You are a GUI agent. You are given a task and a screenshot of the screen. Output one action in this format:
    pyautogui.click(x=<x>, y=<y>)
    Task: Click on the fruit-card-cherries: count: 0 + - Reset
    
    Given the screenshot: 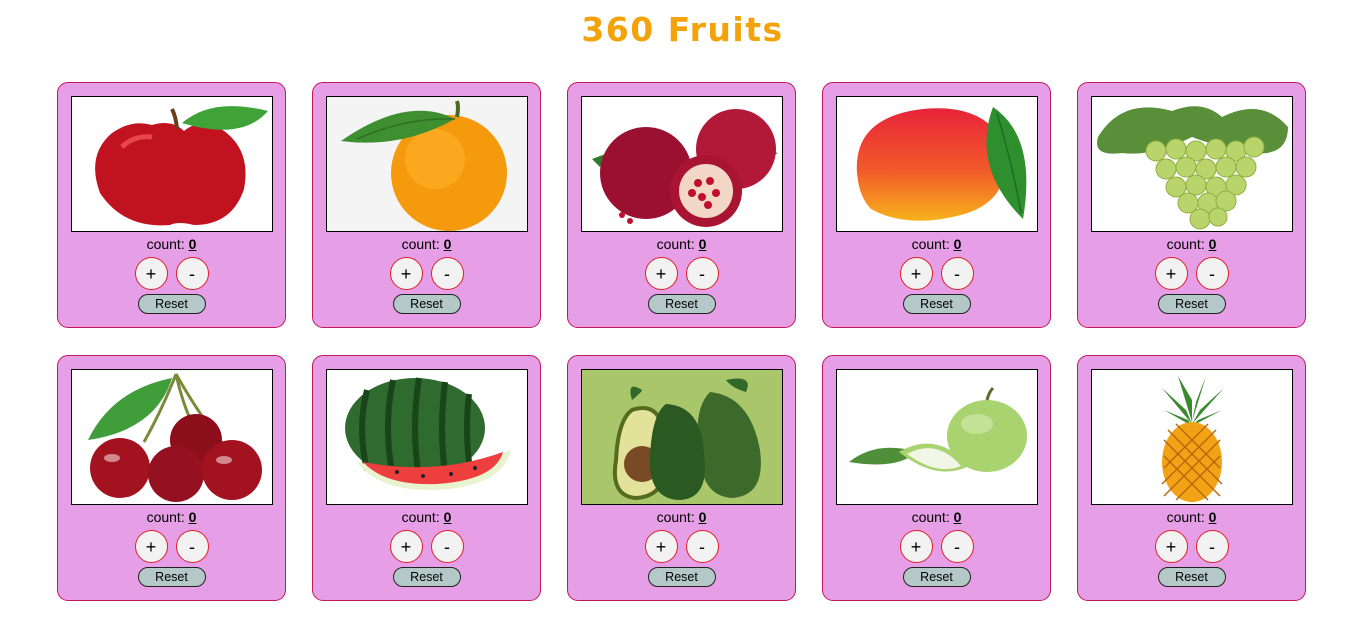 What is the action you would take?
    pyautogui.click(x=171, y=478)
    